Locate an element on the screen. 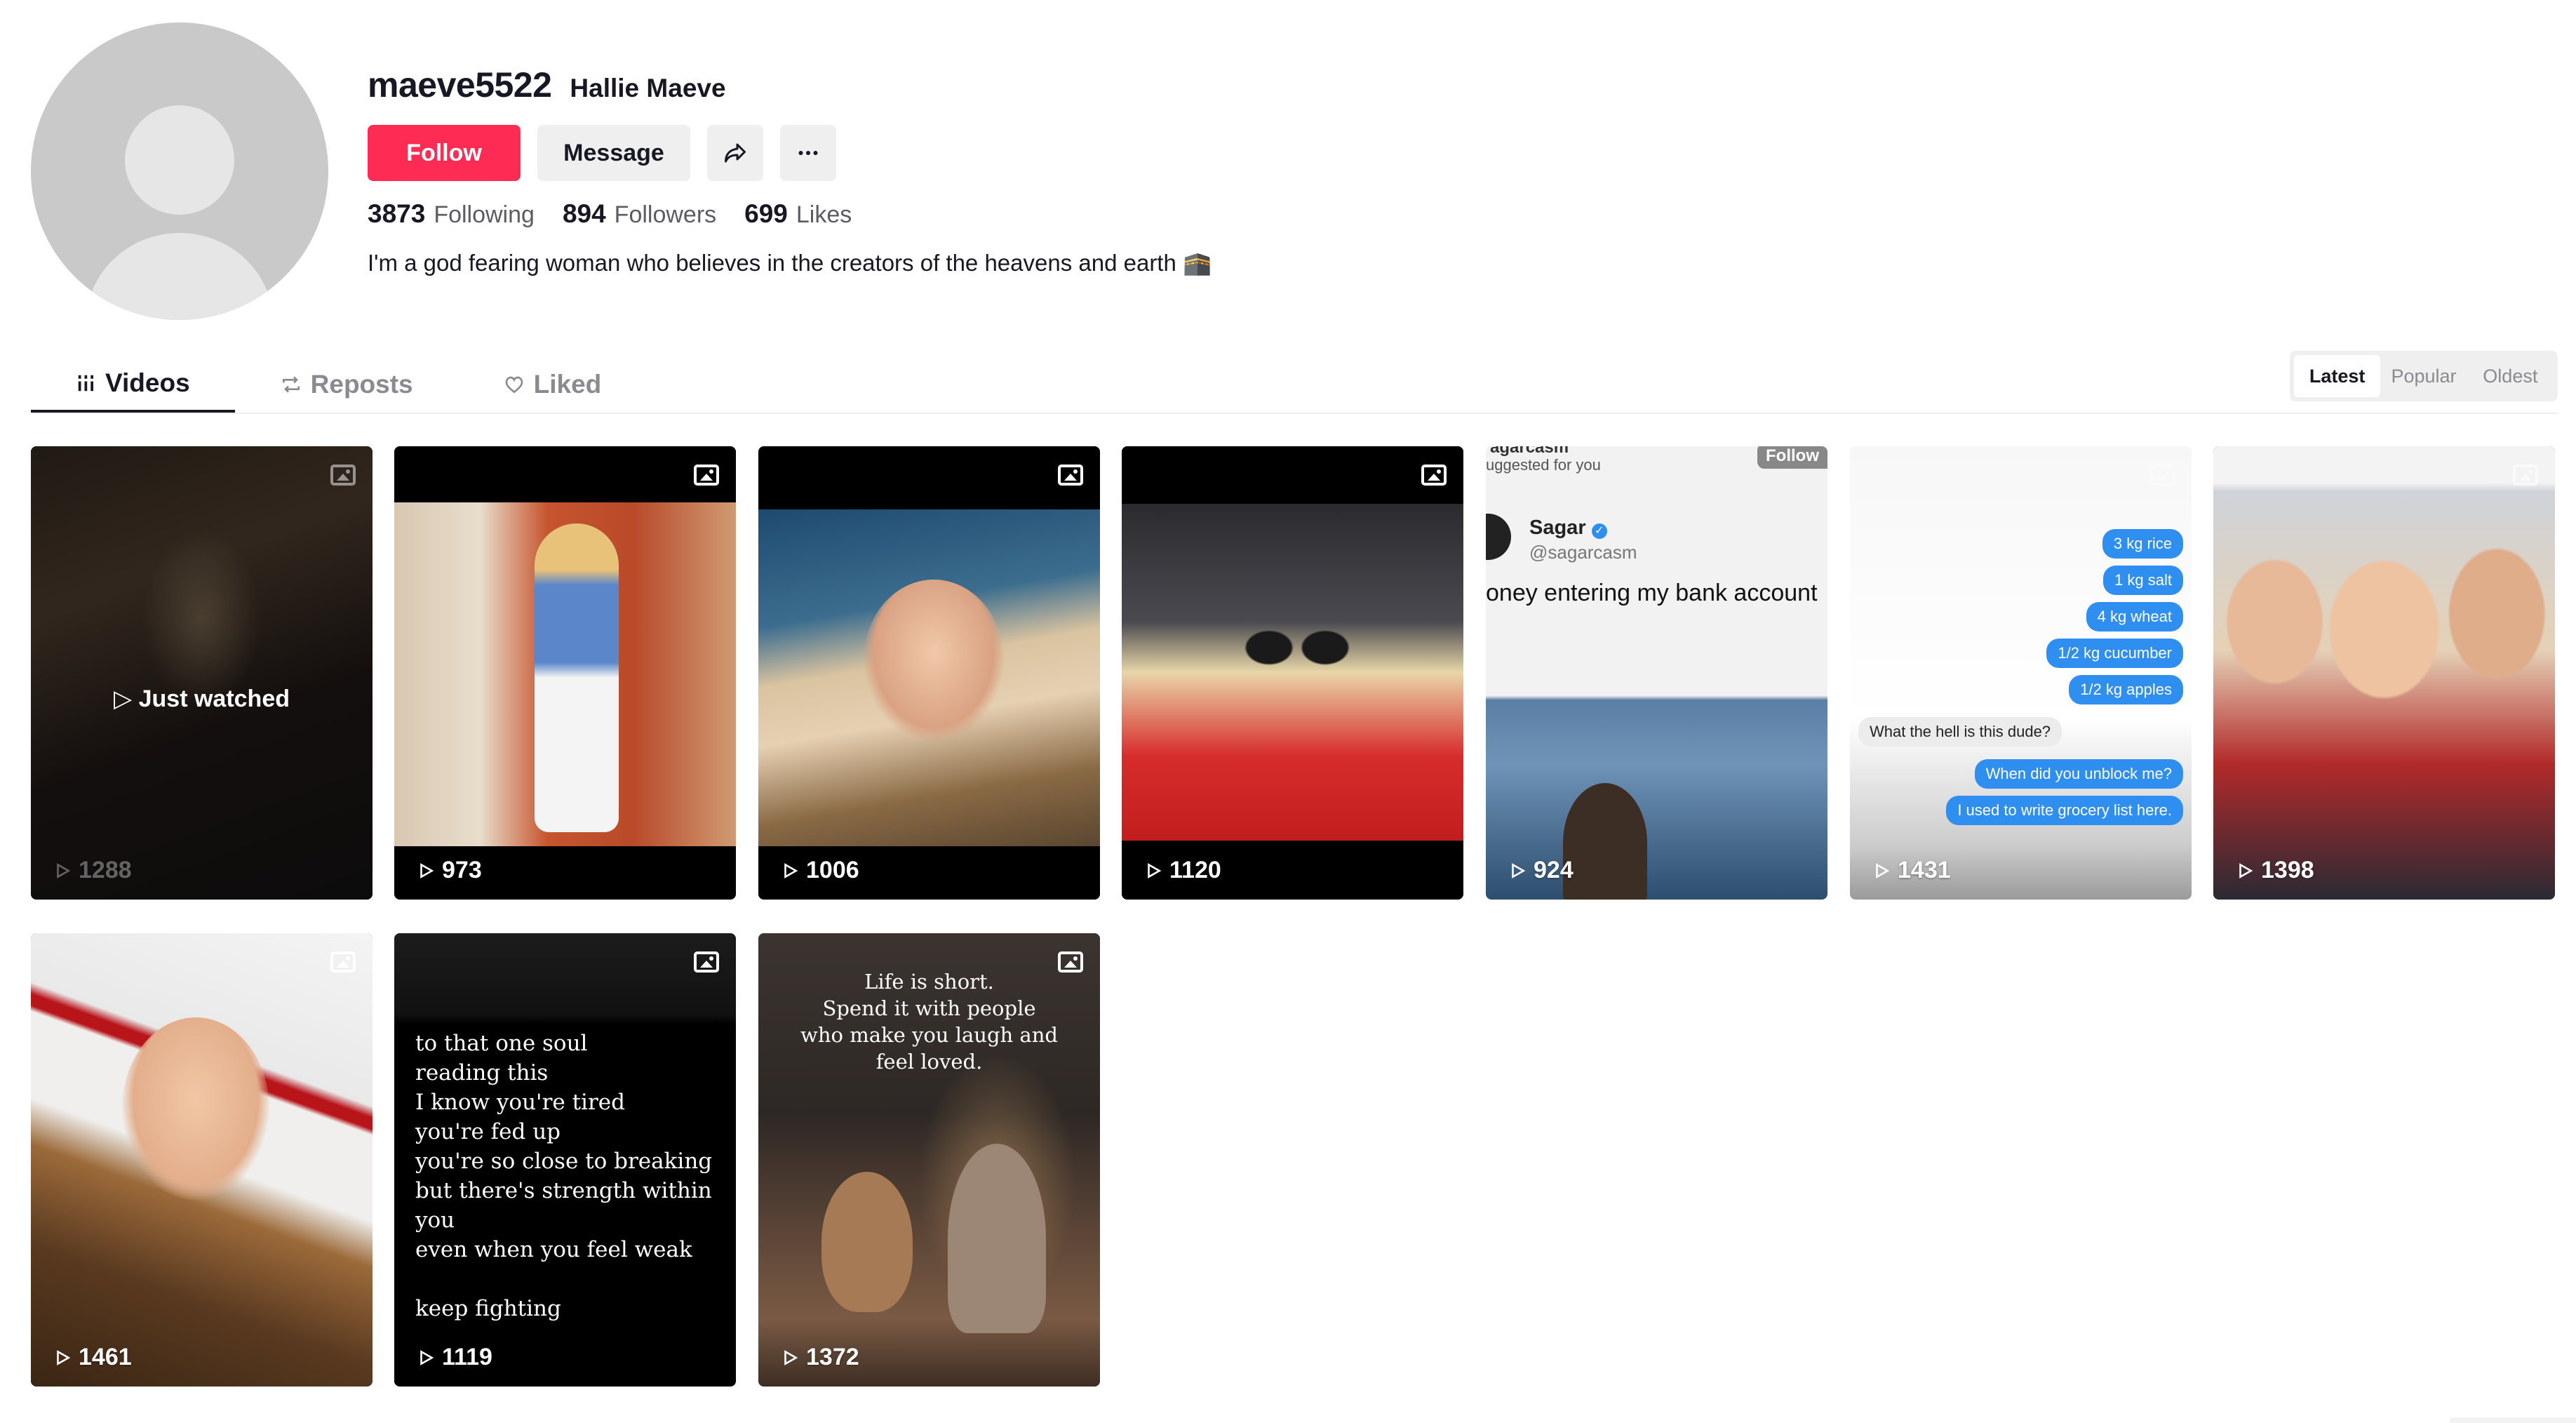  play-count: 1398 is located at coordinates (2275, 870).